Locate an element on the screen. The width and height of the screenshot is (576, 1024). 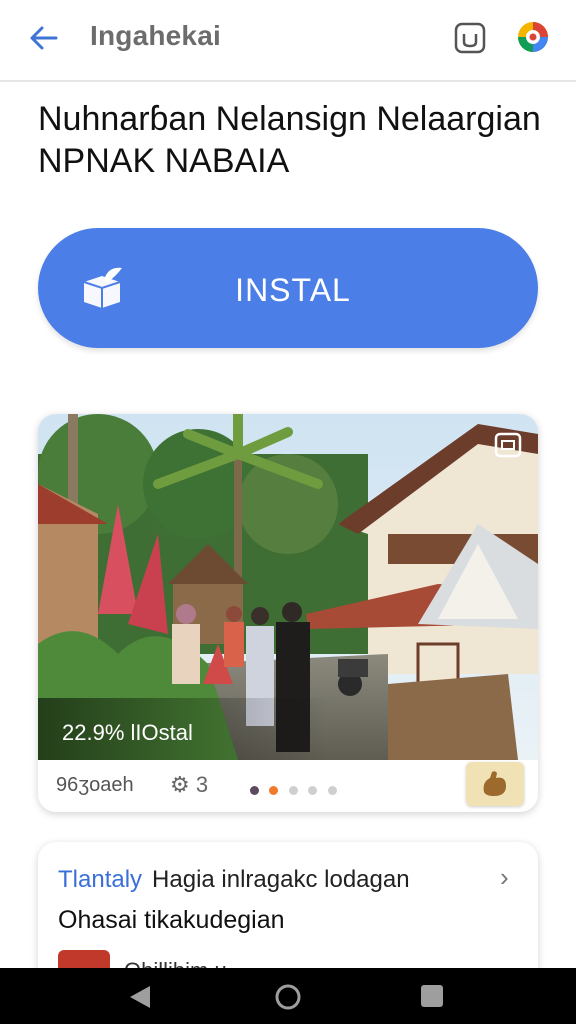
media-footer-text: 96ʒoaeh is located at coordinates (95, 785).